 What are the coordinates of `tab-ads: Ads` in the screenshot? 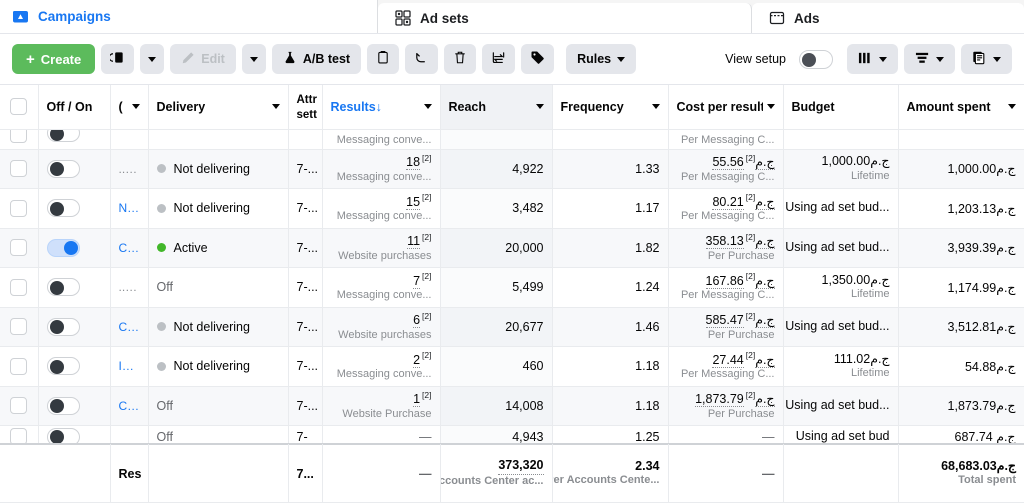 It's located at (888, 18).